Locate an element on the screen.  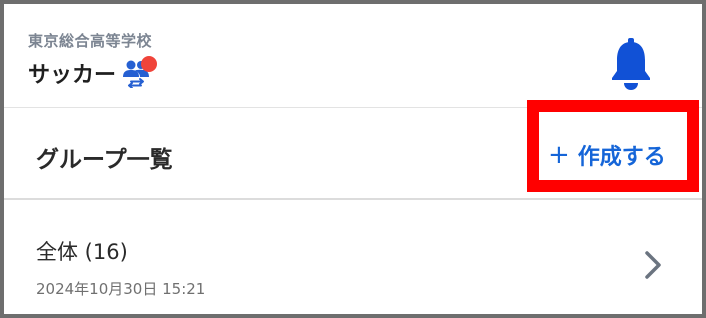
bell-icon is located at coordinates (631, 64).